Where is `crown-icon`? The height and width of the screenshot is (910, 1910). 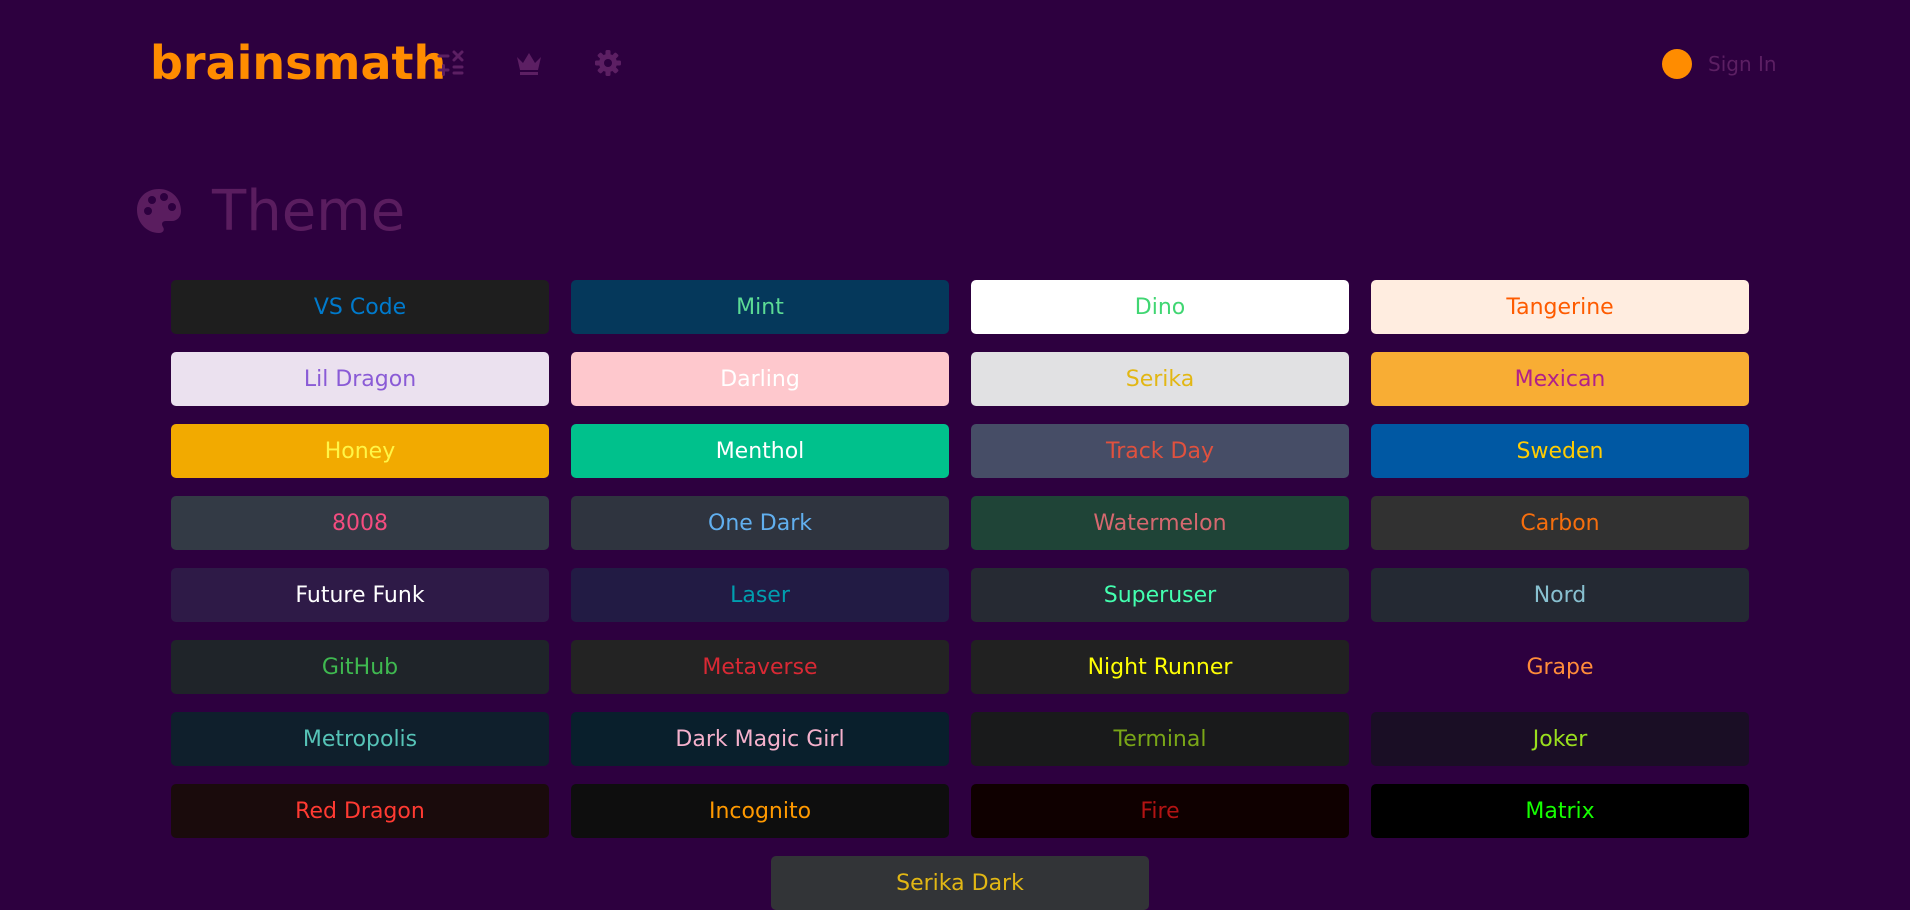
crown-icon is located at coordinates (529, 63).